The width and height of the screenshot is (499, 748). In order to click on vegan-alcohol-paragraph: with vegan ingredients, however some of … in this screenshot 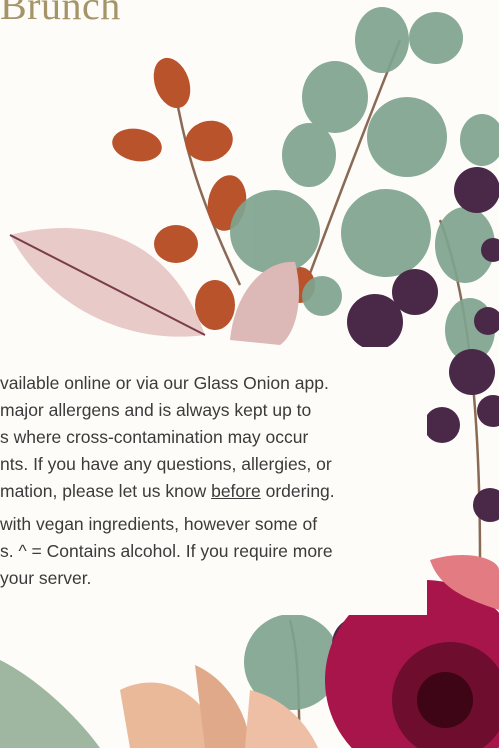, I will do `click(166, 551)`.